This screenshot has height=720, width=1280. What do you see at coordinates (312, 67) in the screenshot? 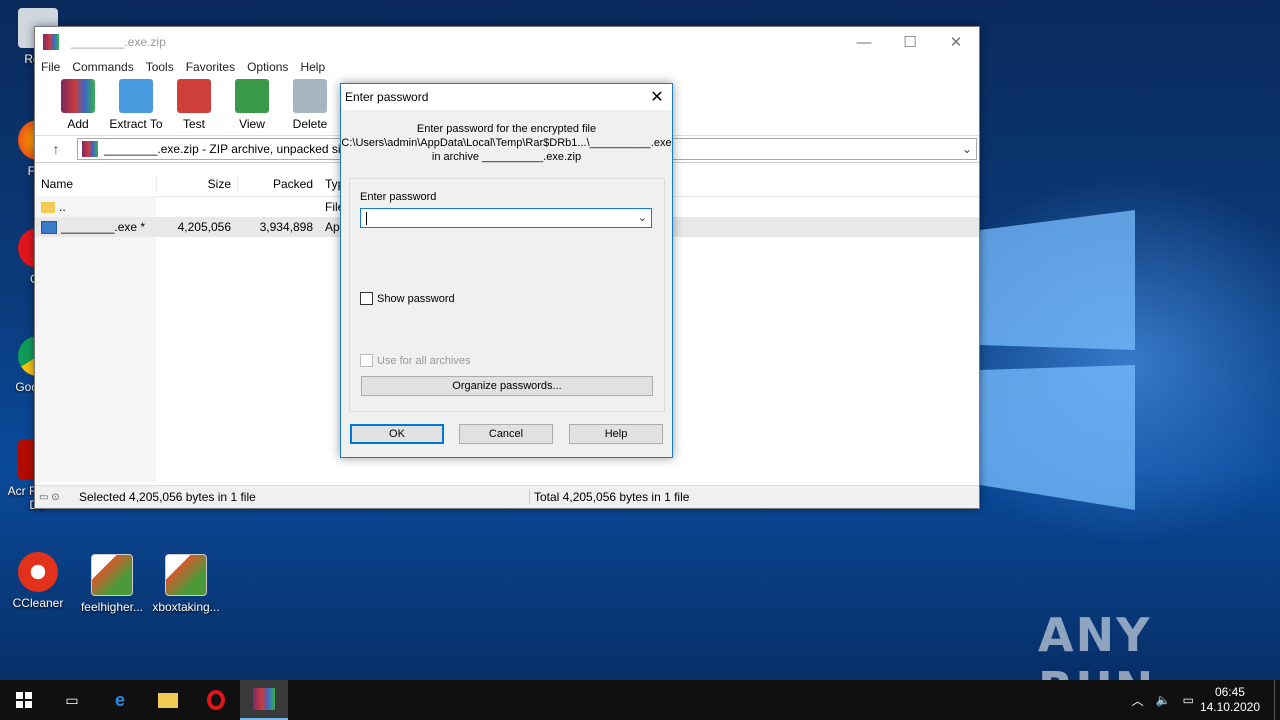
I see `menu-help: Help` at bounding box center [312, 67].